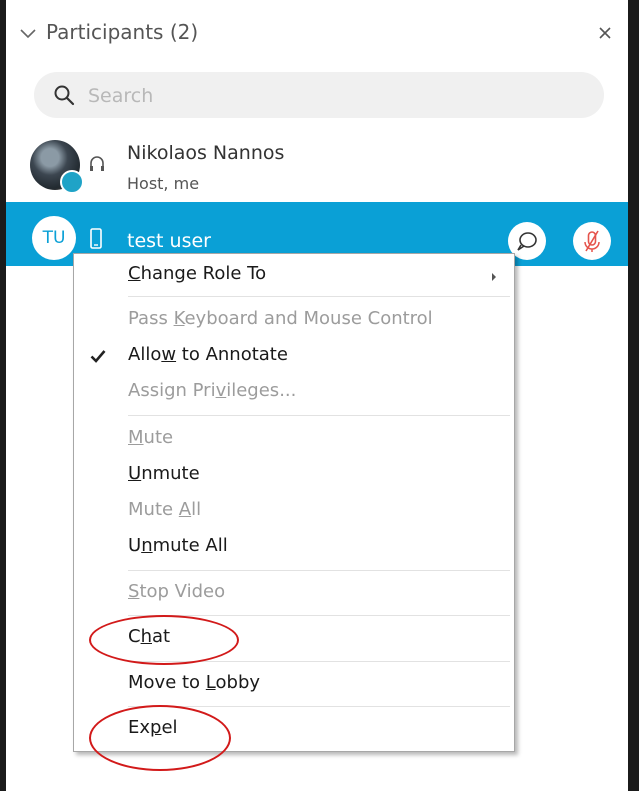 This screenshot has height=791, width=639. I want to click on menu-item-label: Stop Video, so click(177, 591).